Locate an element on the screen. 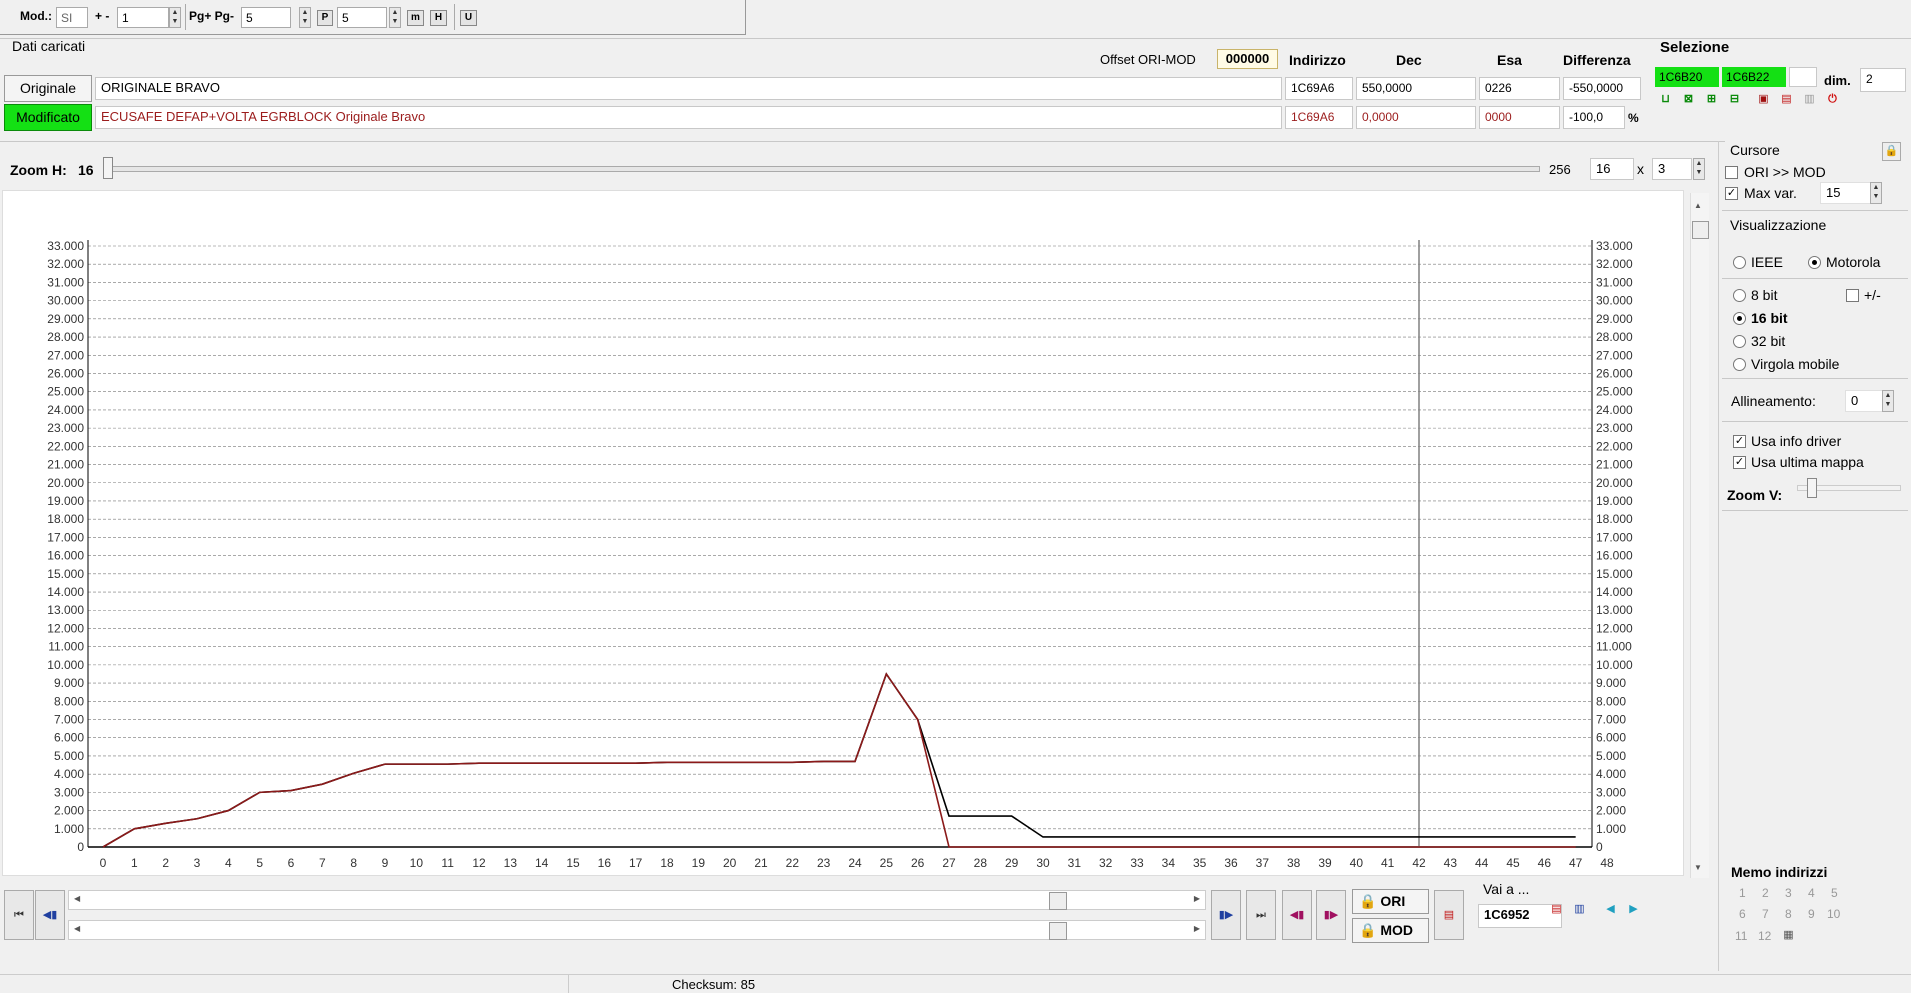  memo-slot: 2 is located at coordinates (1765, 893).